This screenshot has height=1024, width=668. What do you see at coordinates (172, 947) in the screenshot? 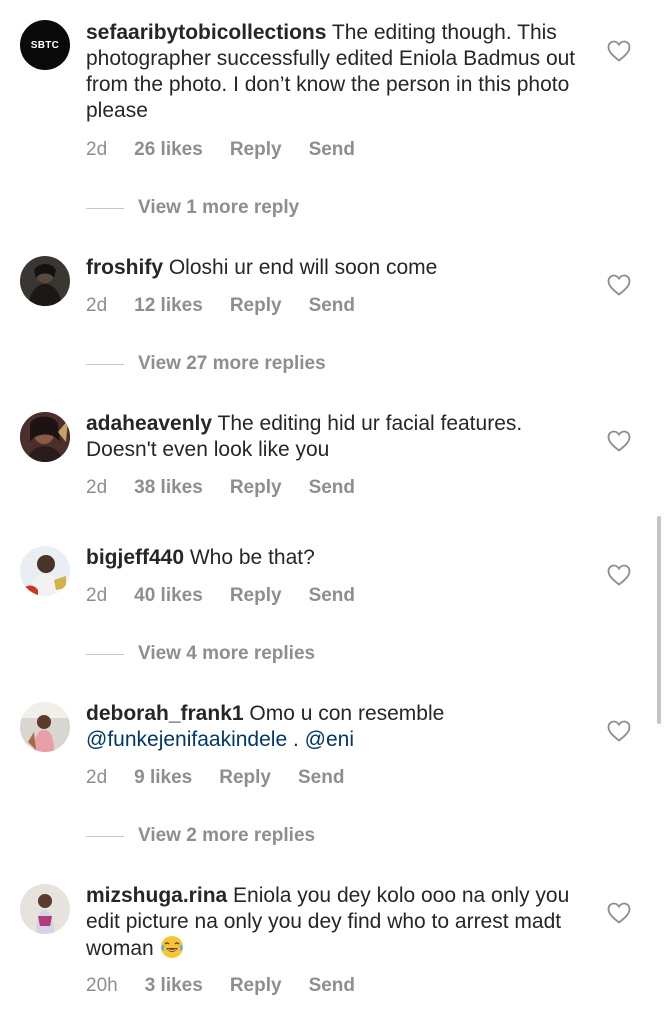
I see `laughing-tears-emoji-icon` at bounding box center [172, 947].